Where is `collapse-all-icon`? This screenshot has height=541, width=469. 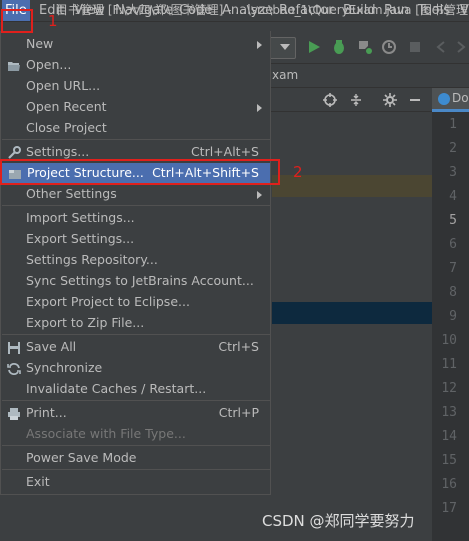
collapse-all-icon is located at coordinates (356, 100).